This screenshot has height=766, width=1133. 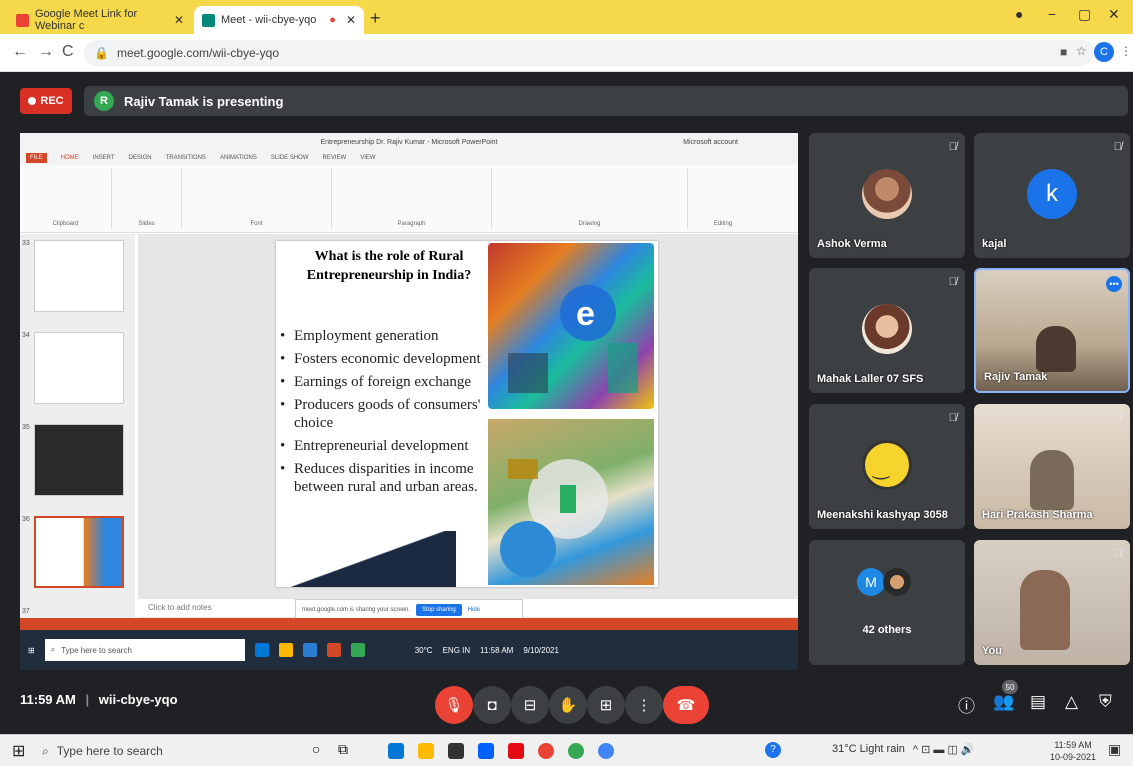 I want to click on meeting-info-icon: ⓘ, so click(x=966, y=704).